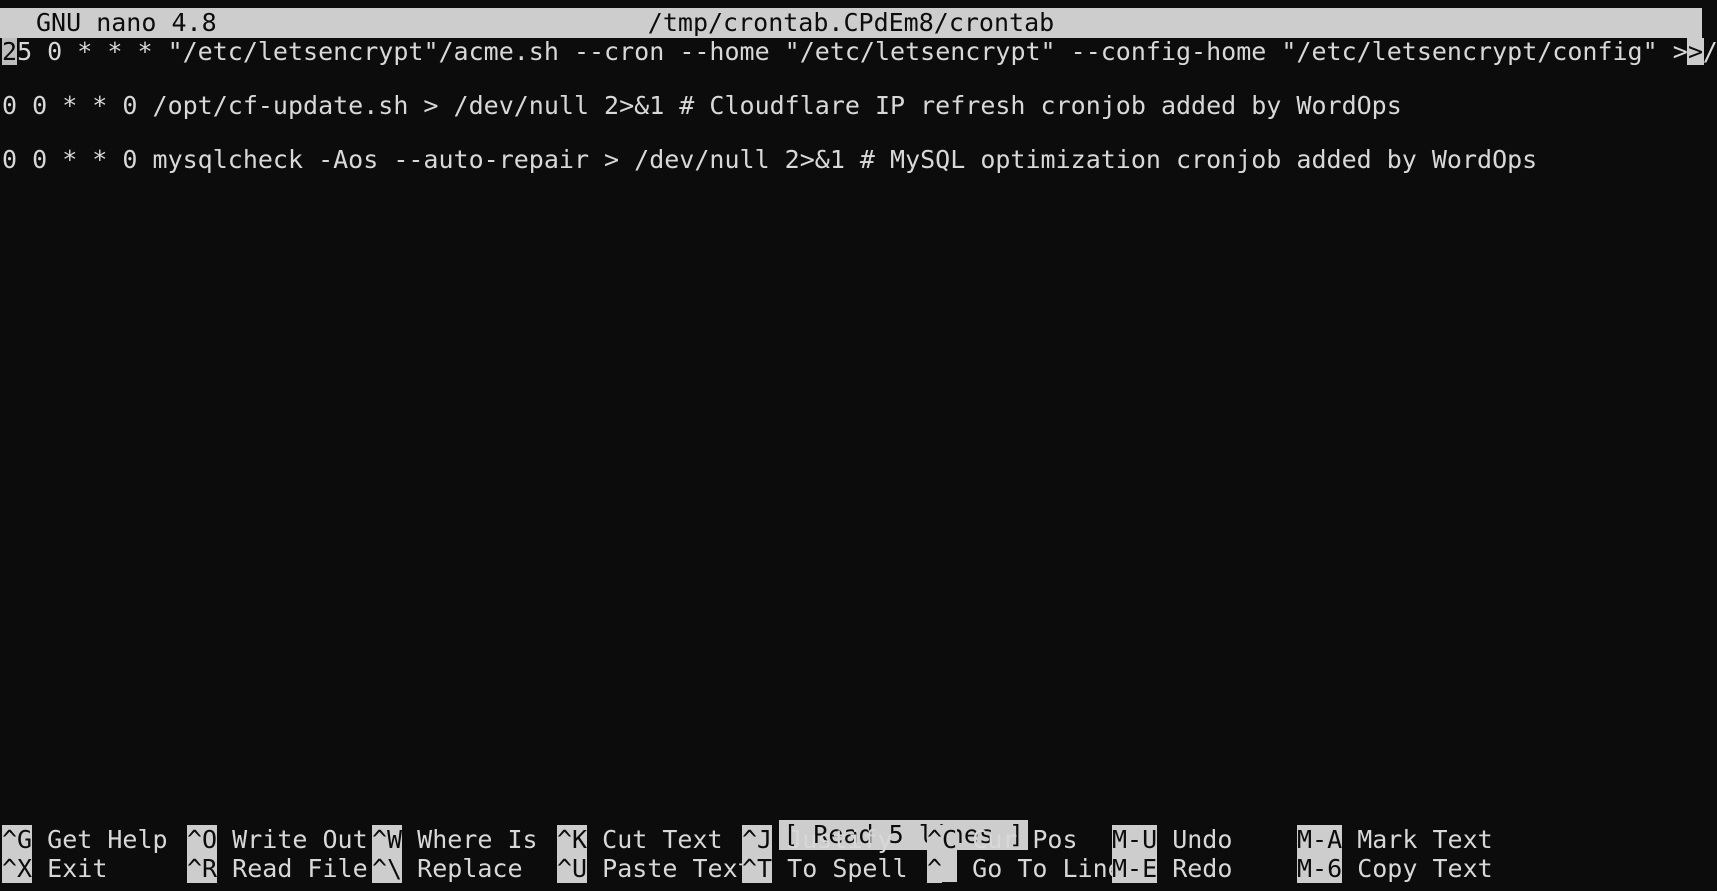 The height and width of the screenshot is (891, 1717). I want to click on shortcut-label: Read File, so click(292, 868).